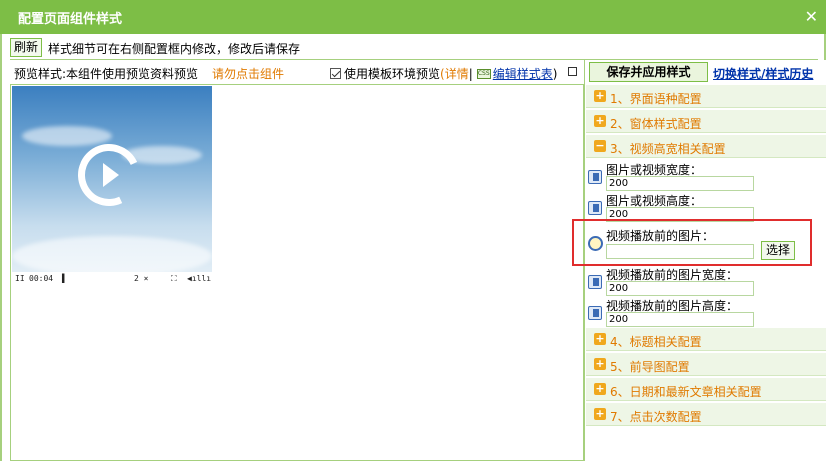 Image resolution: width=826 pixels, height=461 pixels. Describe the element at coordinates (680, 183) in the screenshot. I see `media-width-input` at that location.